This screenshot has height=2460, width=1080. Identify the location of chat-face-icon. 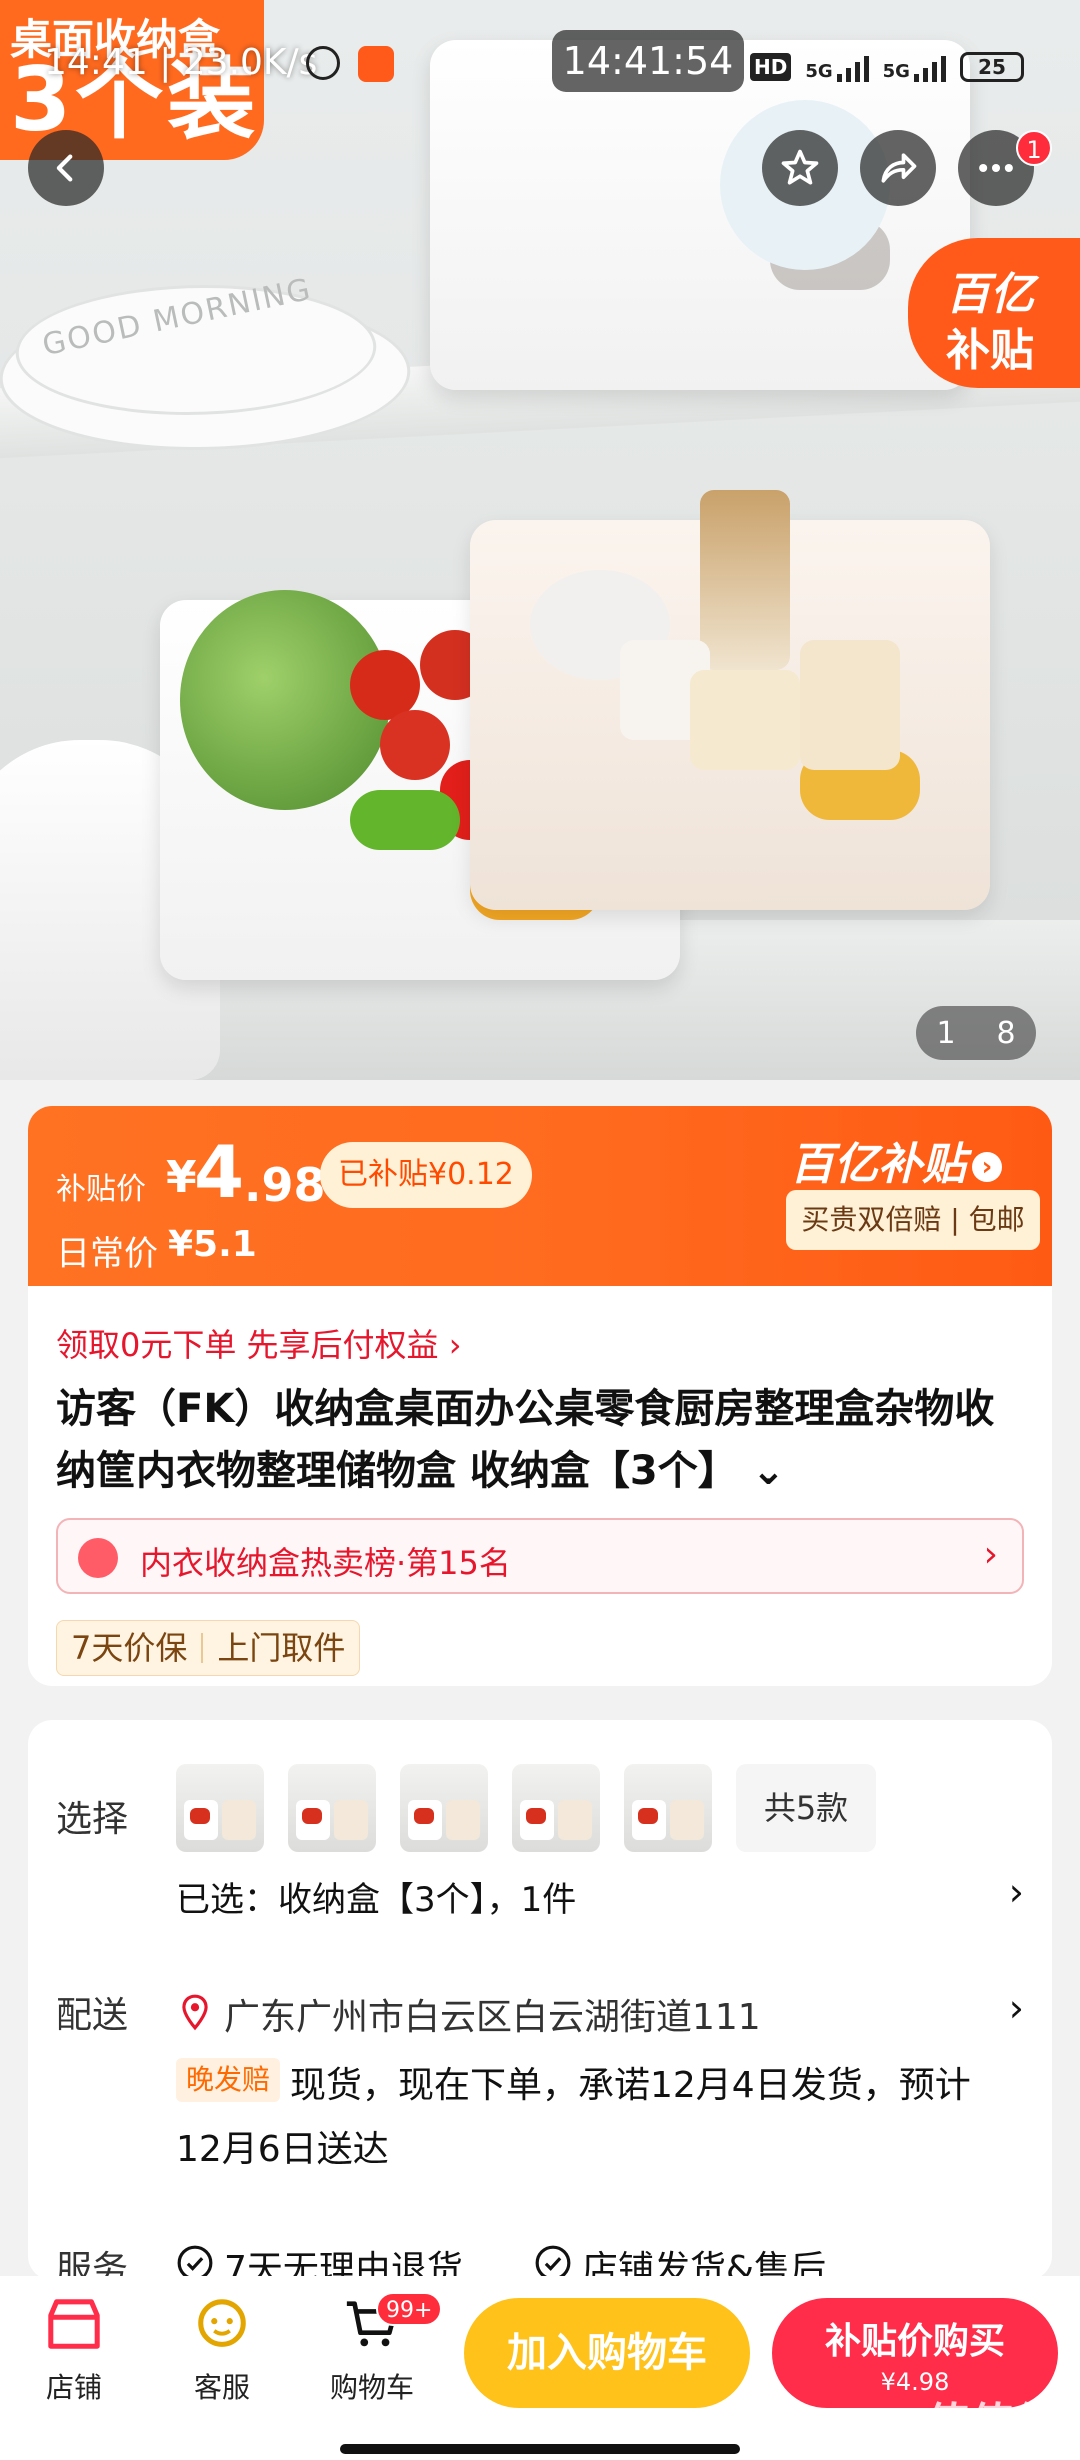
(222, 2323).